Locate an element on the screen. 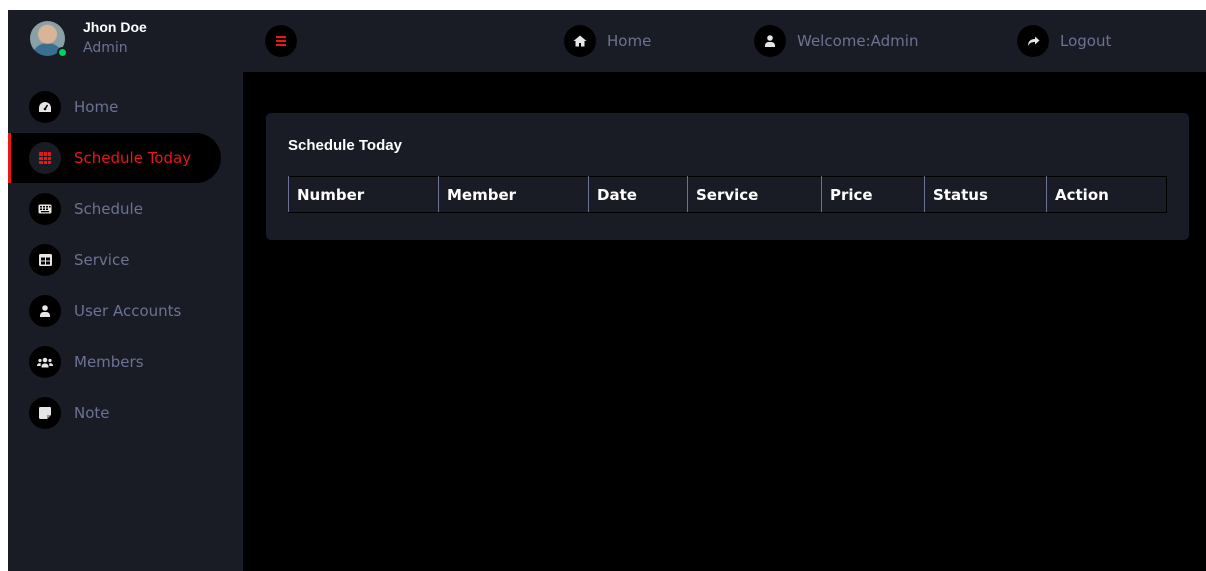 The width and height of the screenshot is (1206, 571). sidebar-item-note: Note is located at coordinates (125, 413).